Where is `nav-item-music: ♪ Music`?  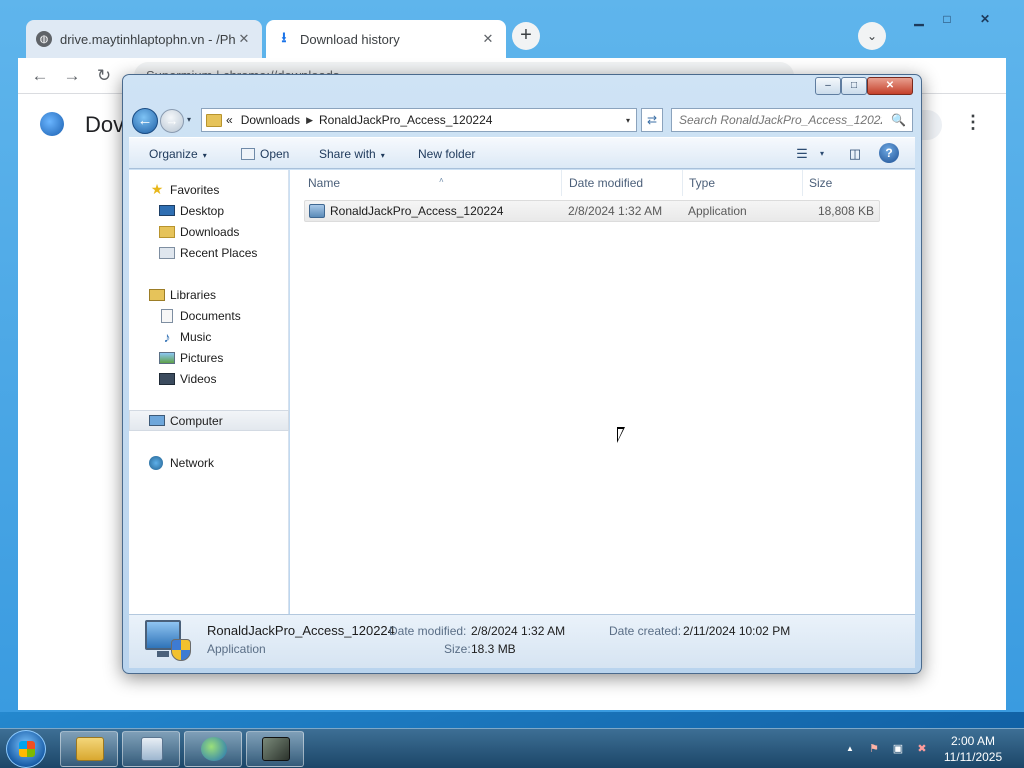
nav-item-music: ♪ Music is located at coordinates (209, 336).